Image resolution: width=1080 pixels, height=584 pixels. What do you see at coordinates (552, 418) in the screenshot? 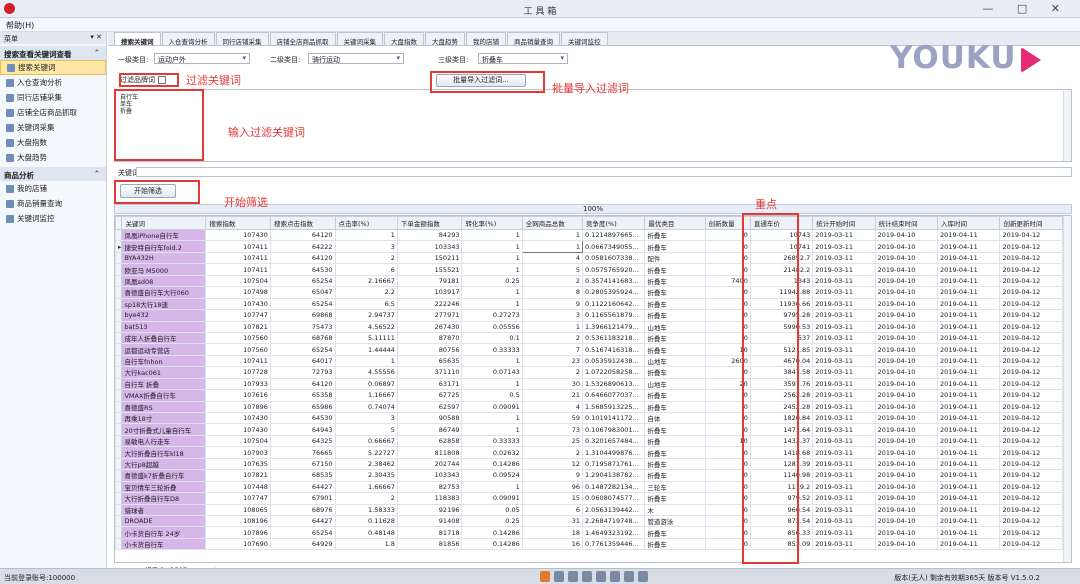
I see `table-cell: 59` at bounding box center [552, 418].